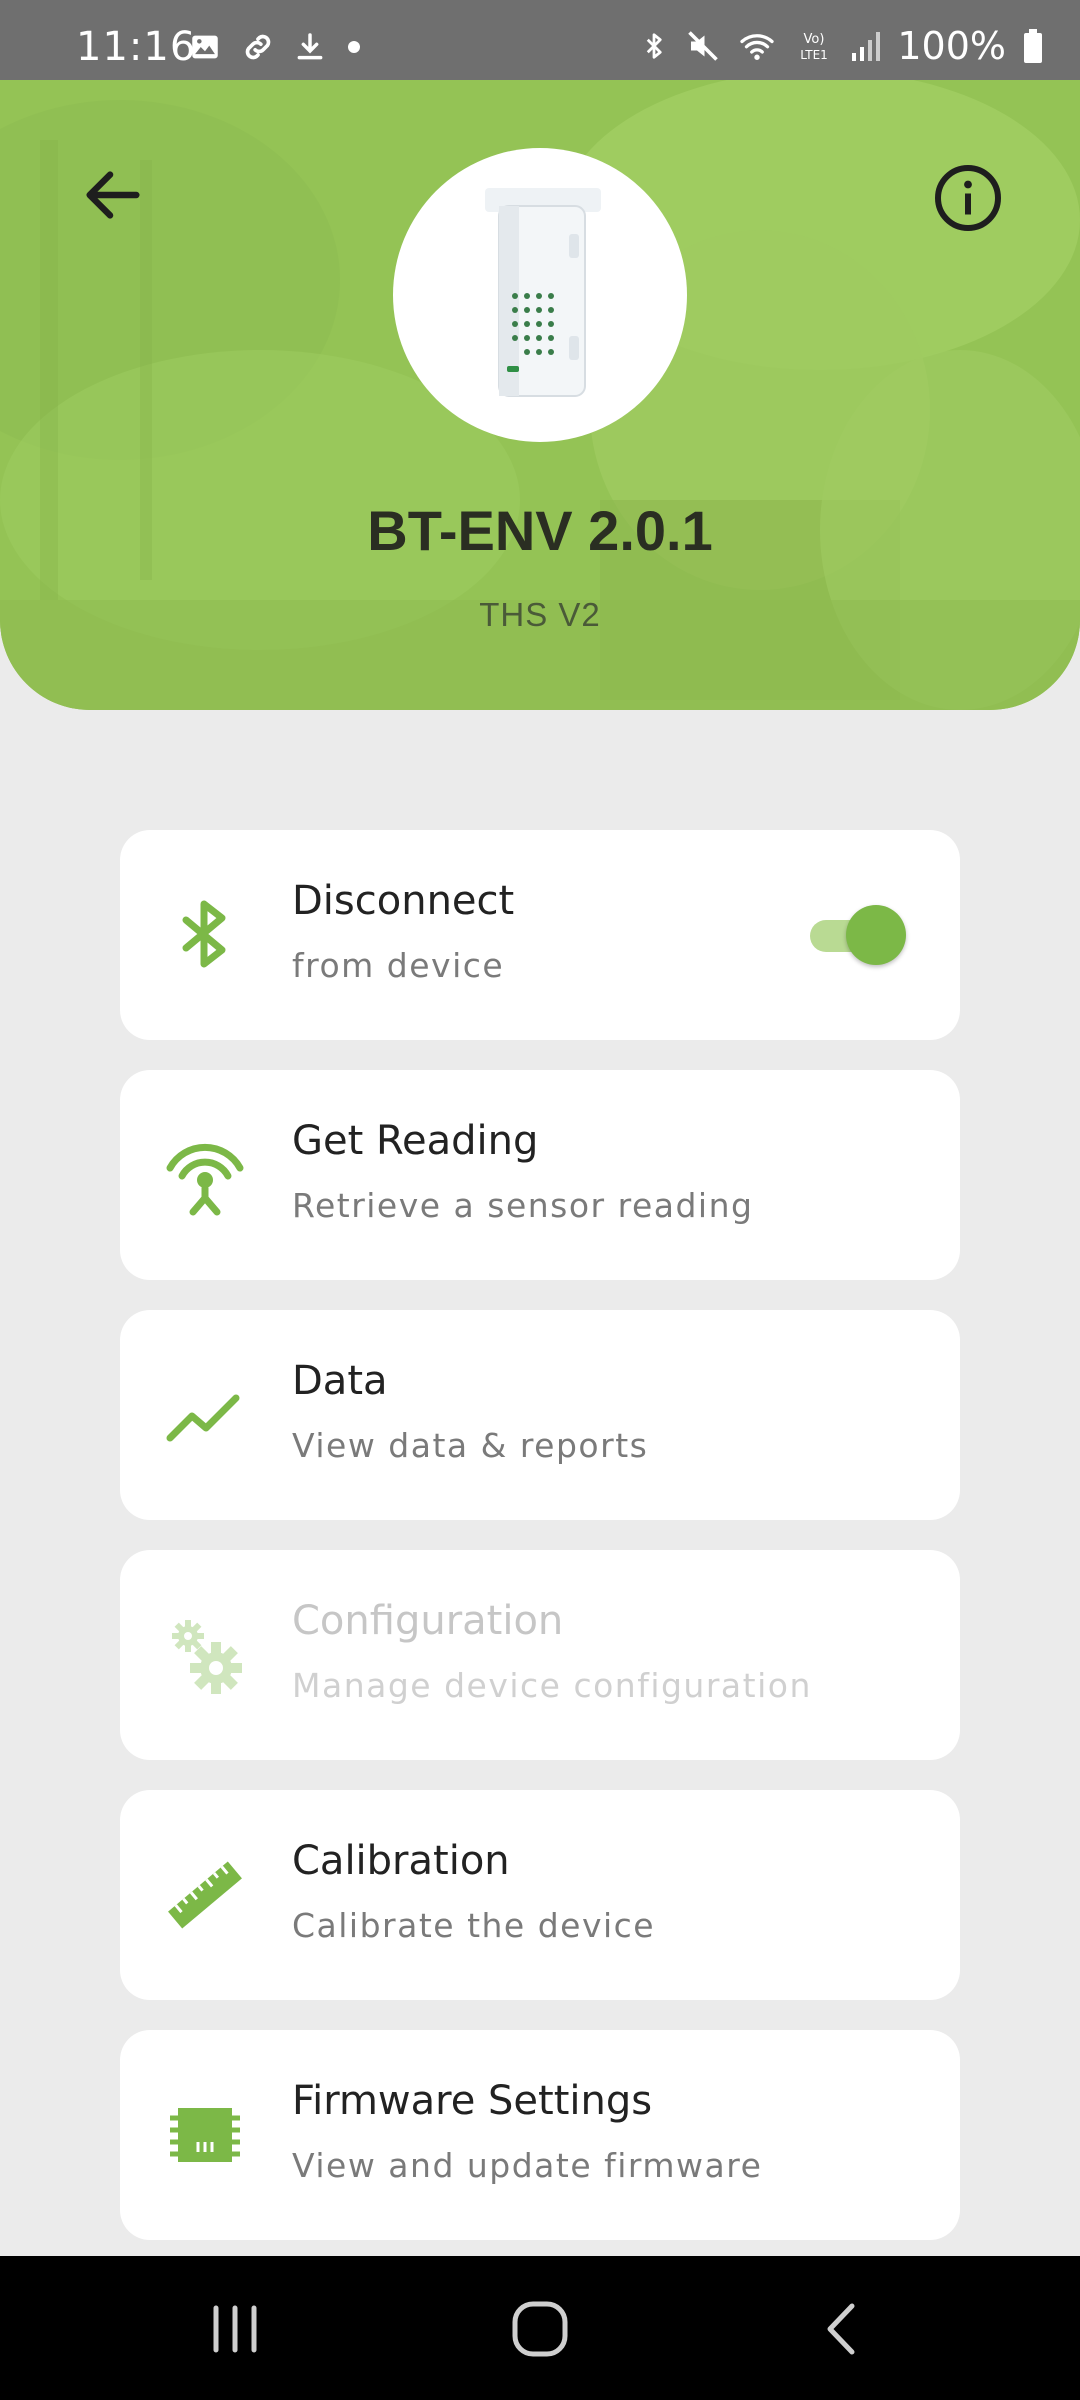 This screenshot has height=2400, width=1080. Describe the element at coordinates (1033, 46) in the screenshot. I see `battery-icon` at that location.